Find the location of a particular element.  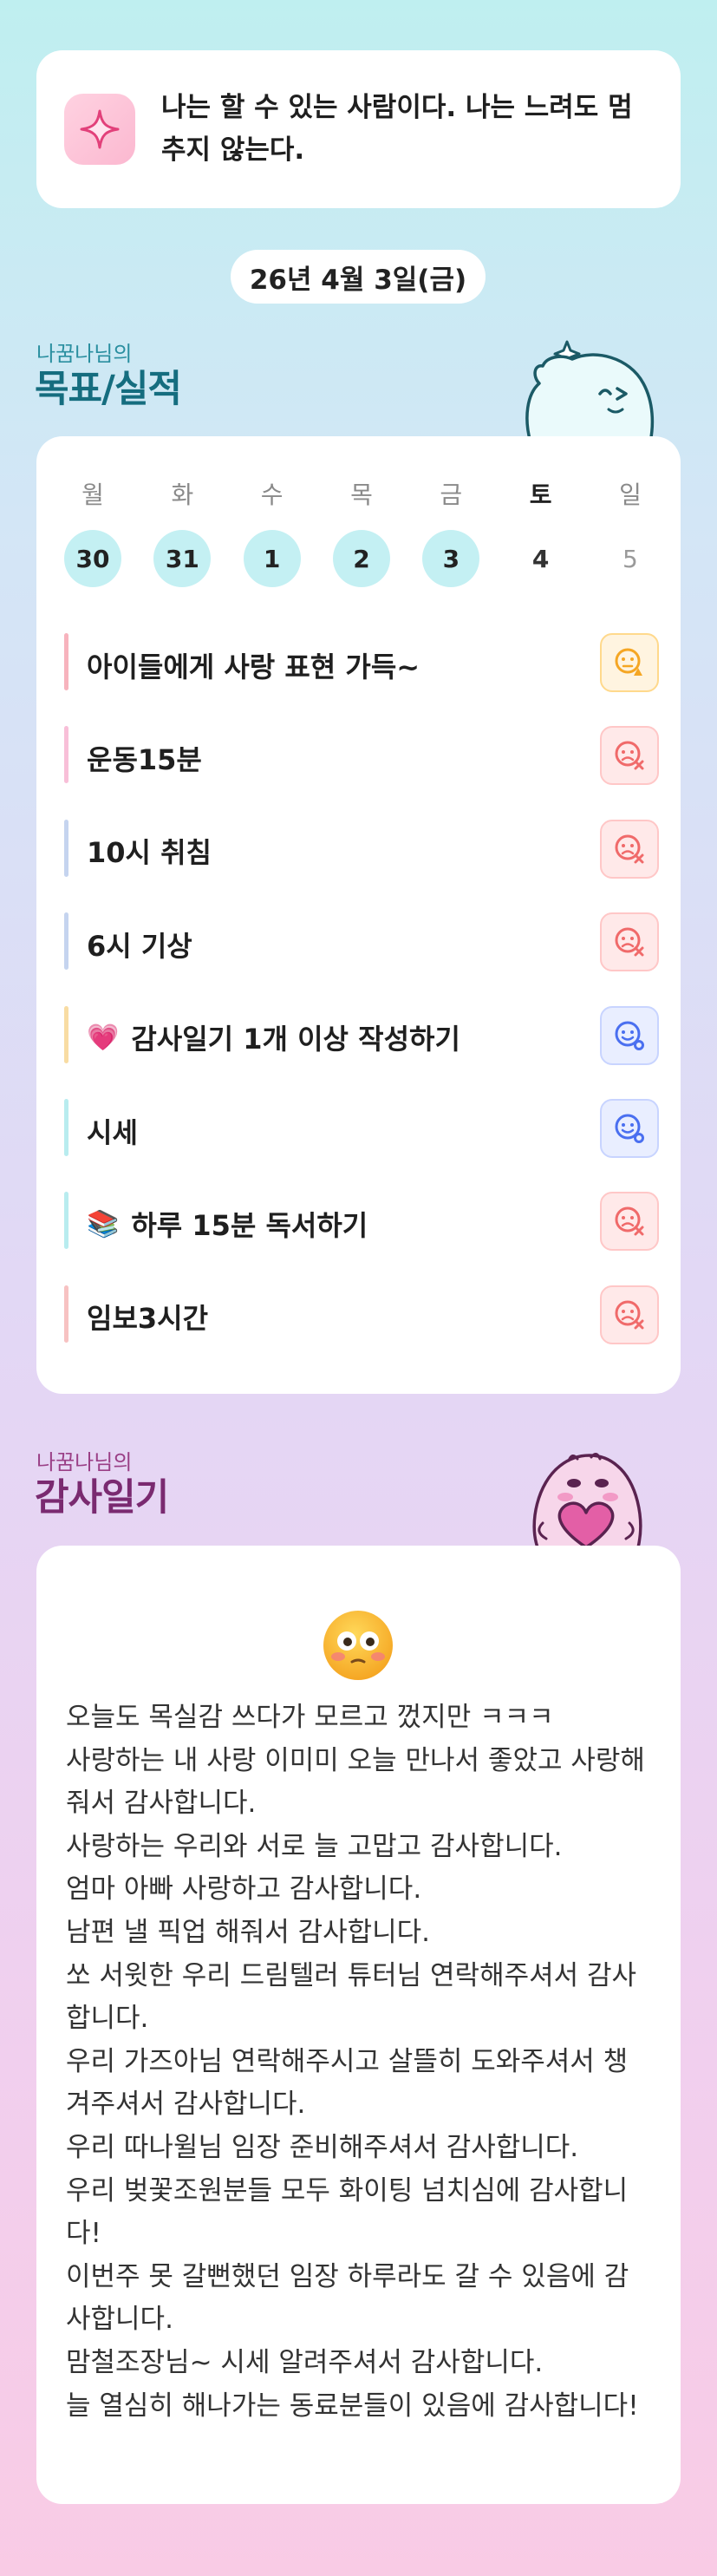

triangle-face-icon is located at coordinates (629, 662).